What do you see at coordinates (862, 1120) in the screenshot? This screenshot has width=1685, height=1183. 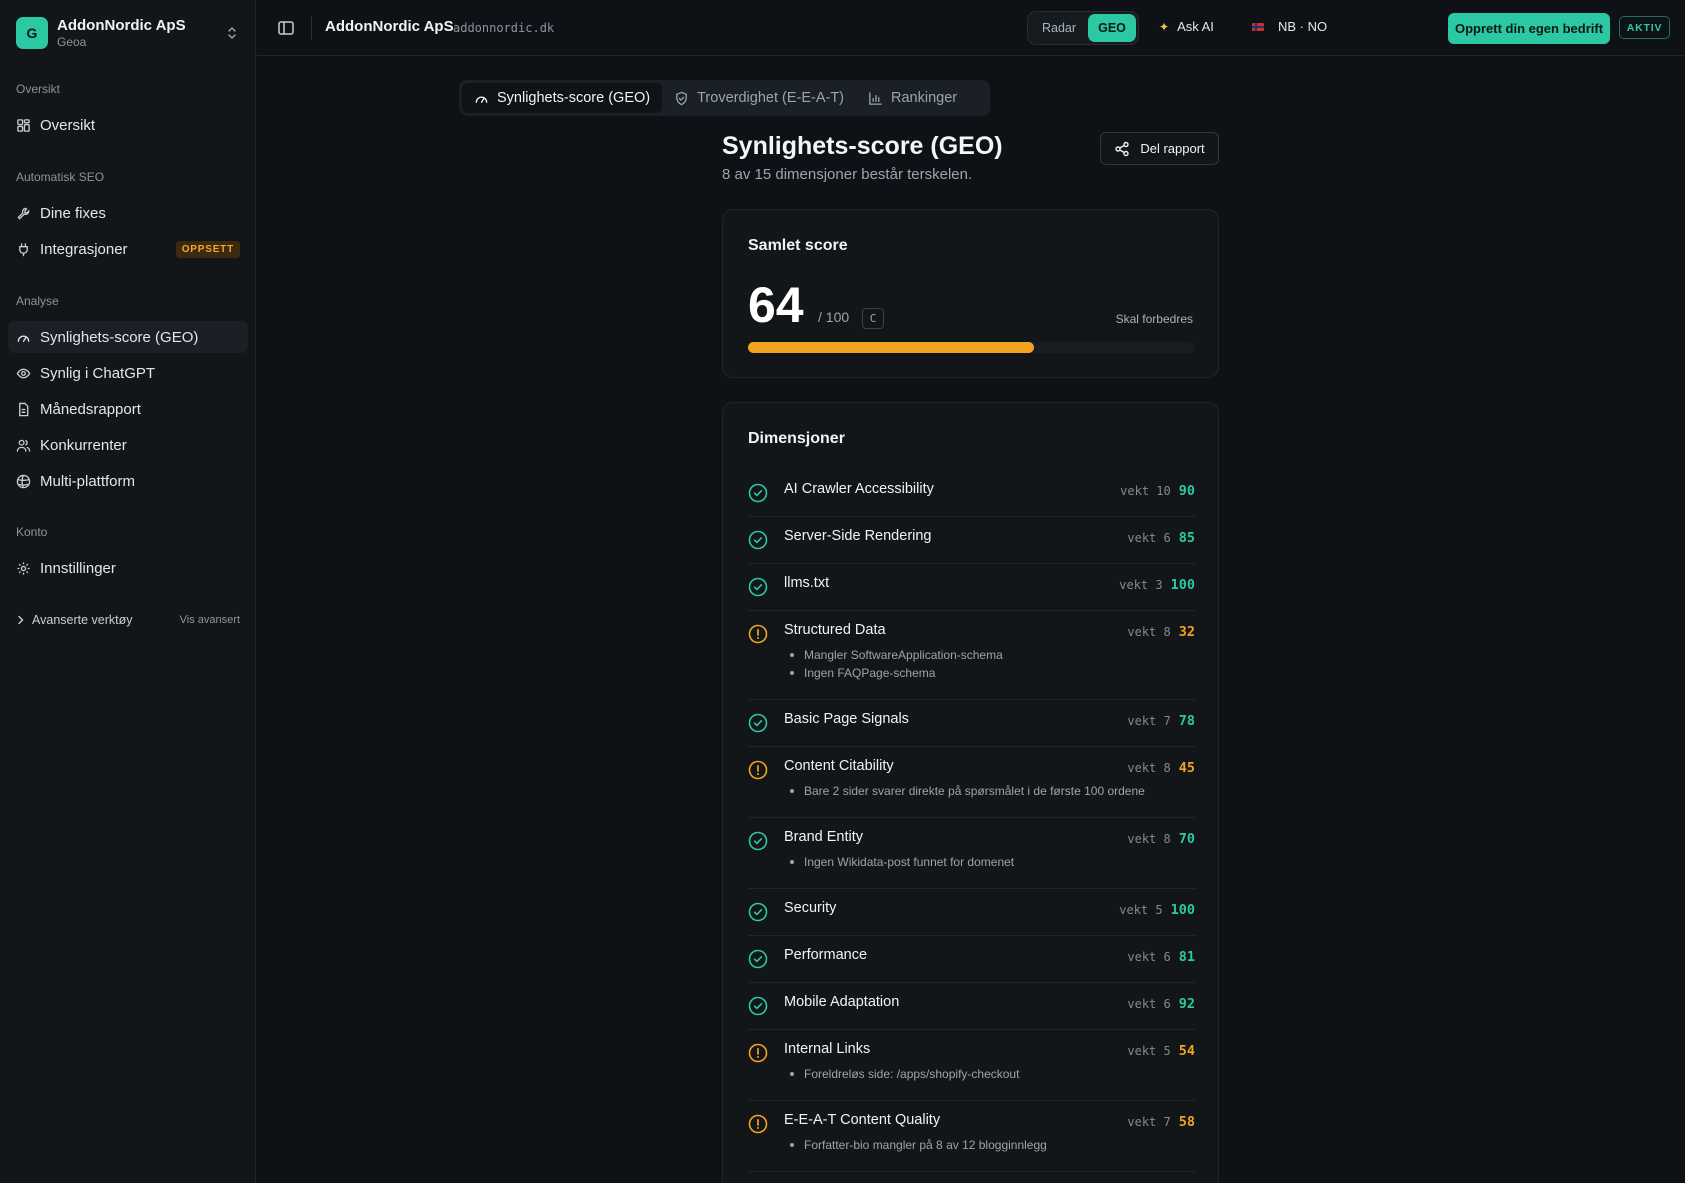 I see `dimension-name: E-E-A-T Content Quality` at bounding box center [862, 1120].